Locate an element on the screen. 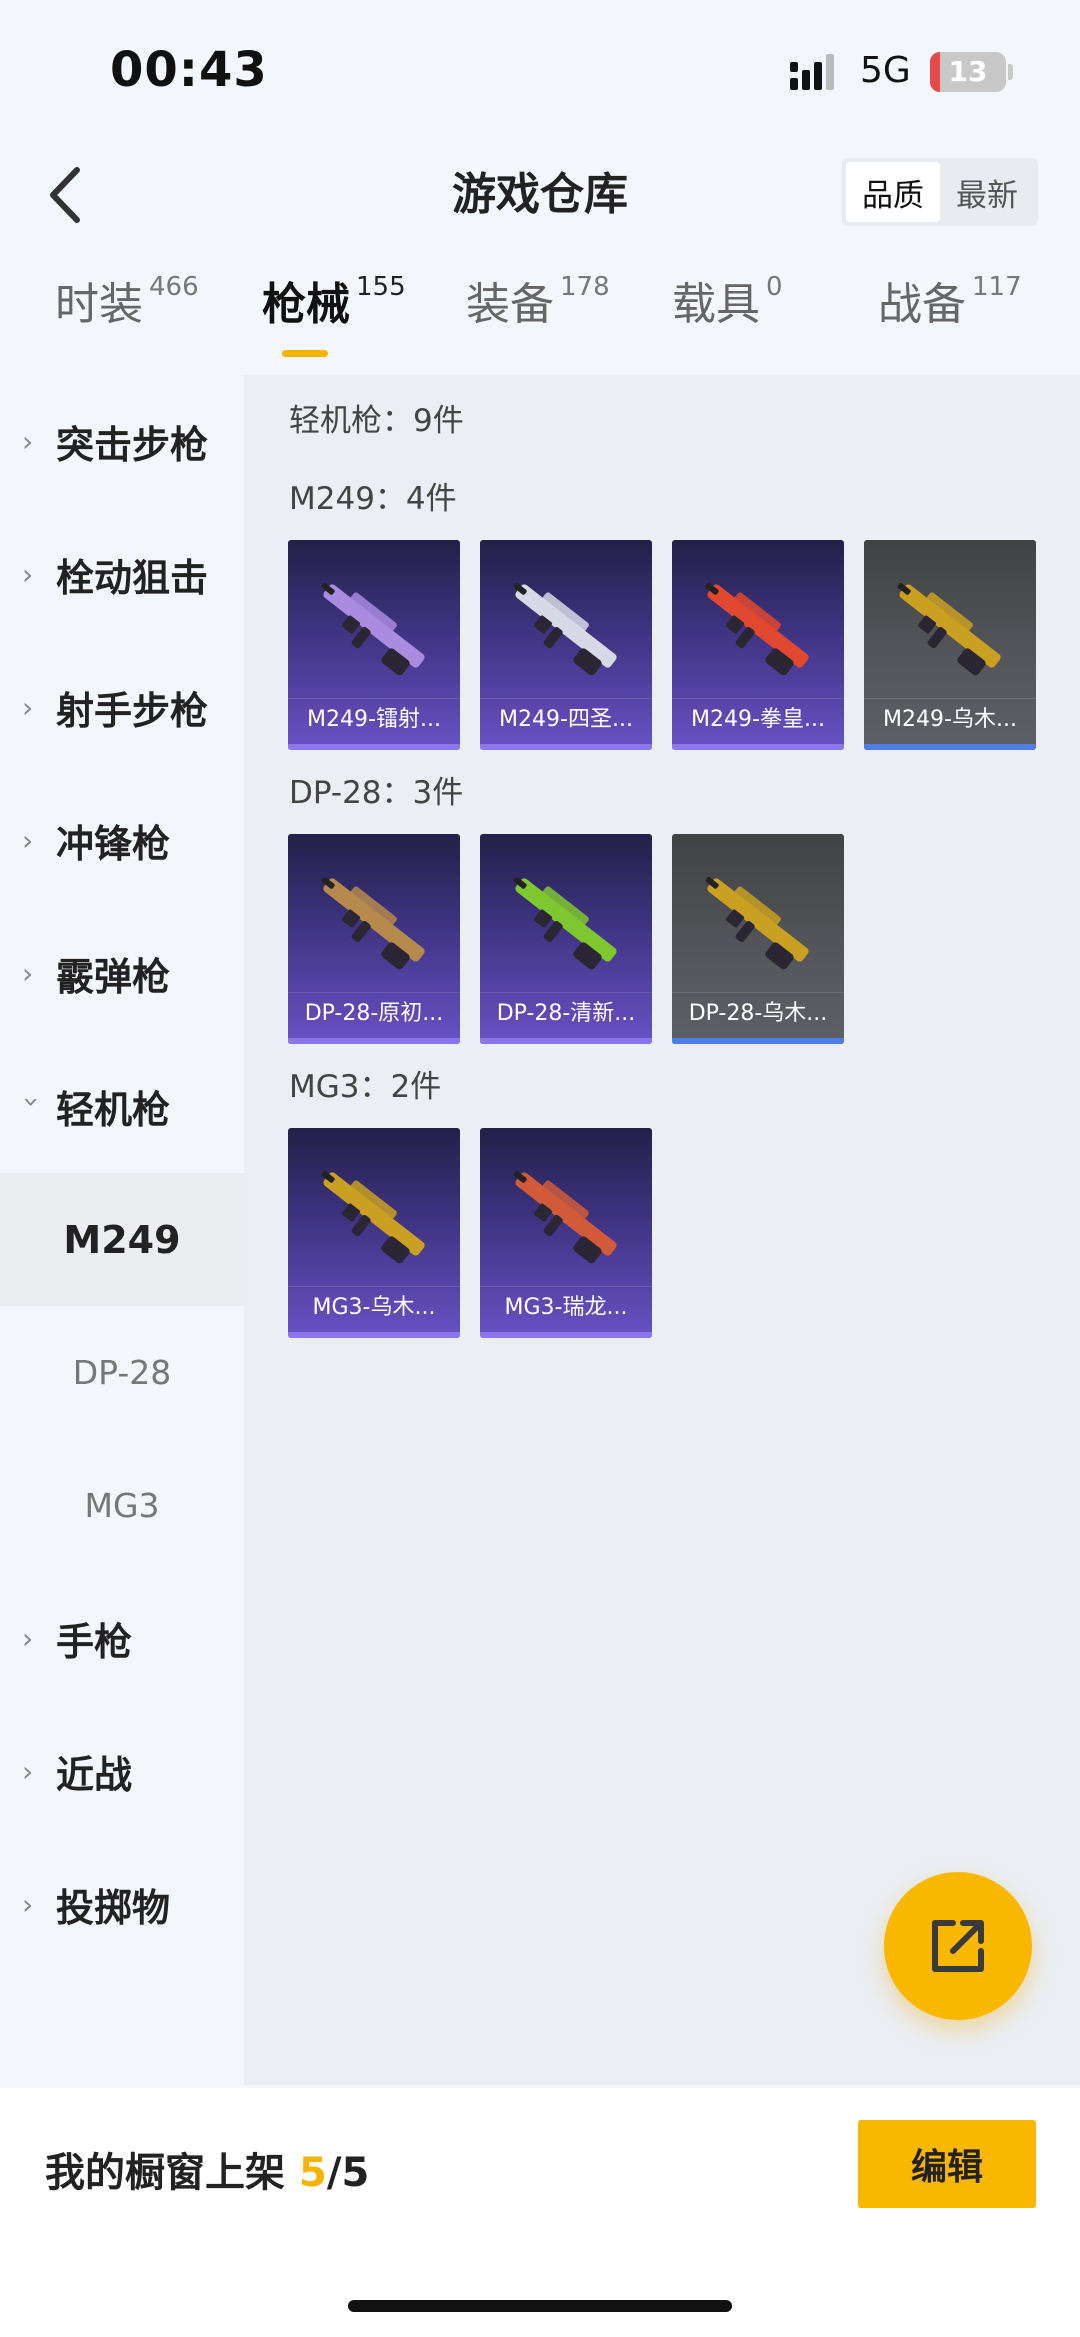 The image size is (1080, 2337). tab-supplies: 战备 117 is located at coordinates (950, 318).